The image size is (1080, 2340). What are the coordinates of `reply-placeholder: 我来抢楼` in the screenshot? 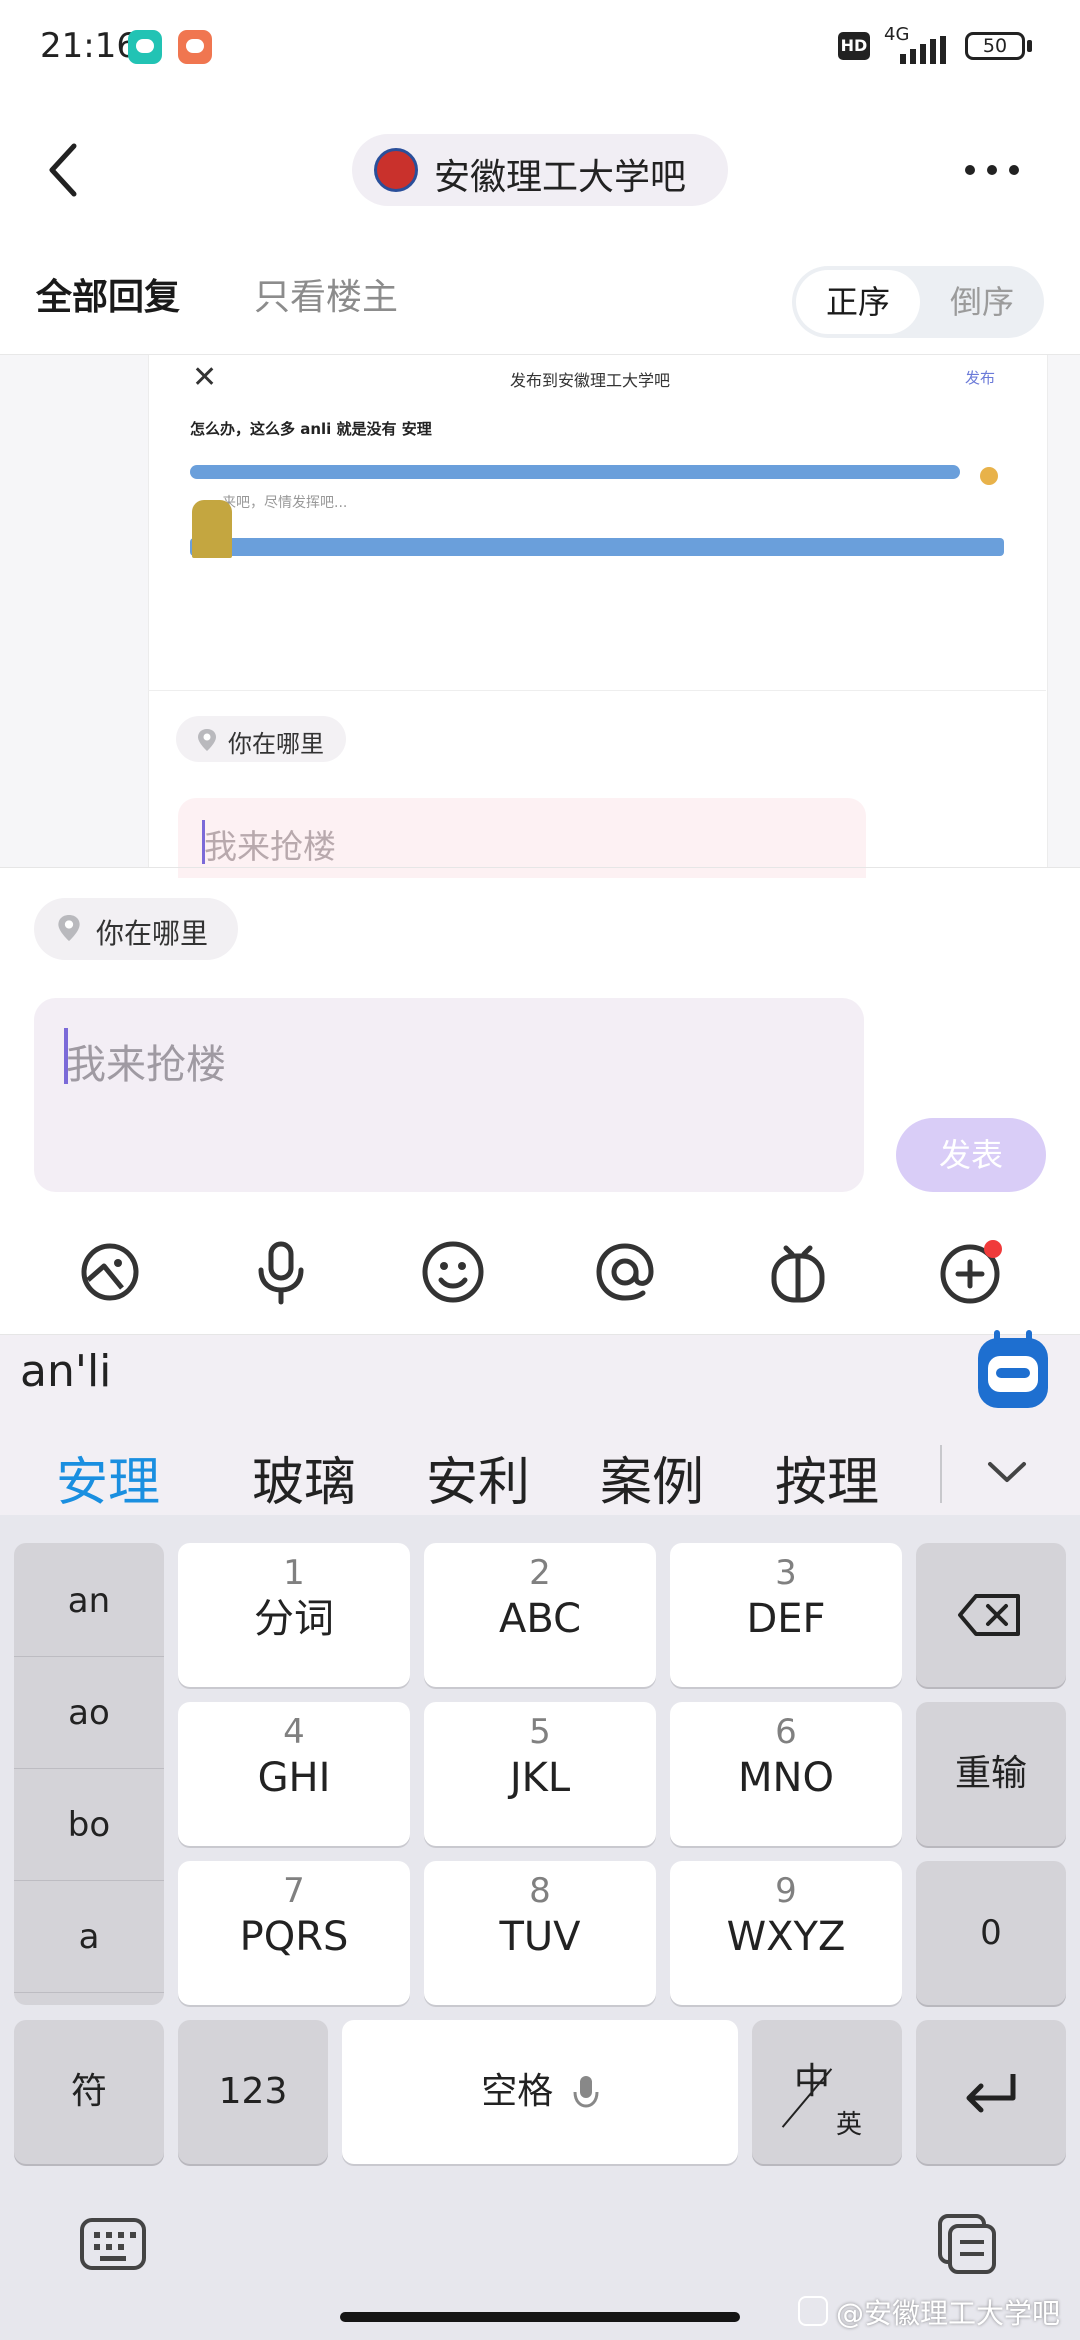 It's located at (146, 1061).